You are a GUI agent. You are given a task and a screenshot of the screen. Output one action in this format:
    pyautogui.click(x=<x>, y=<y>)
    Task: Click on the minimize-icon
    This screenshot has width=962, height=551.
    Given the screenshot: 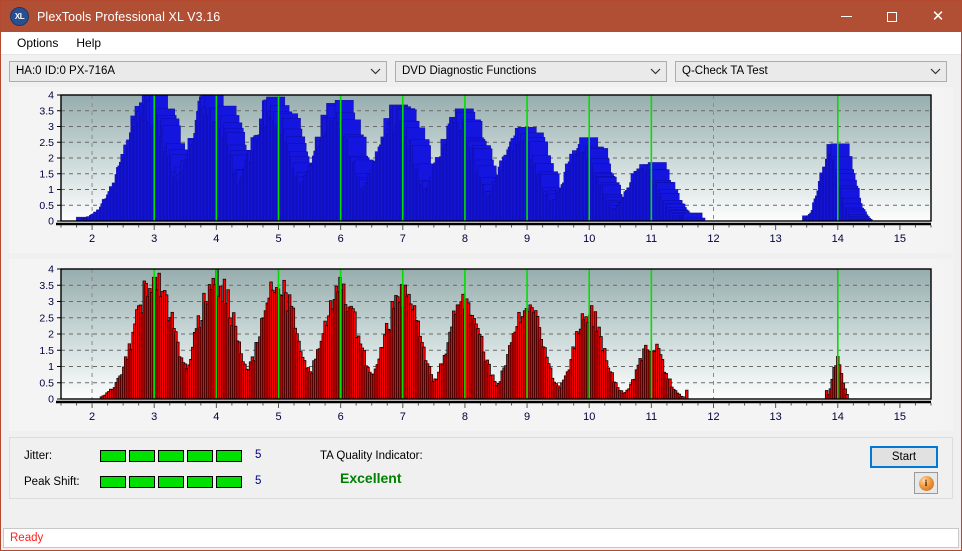 What is the action you would take?
    pyautogui.click(x=846, y=16)
    